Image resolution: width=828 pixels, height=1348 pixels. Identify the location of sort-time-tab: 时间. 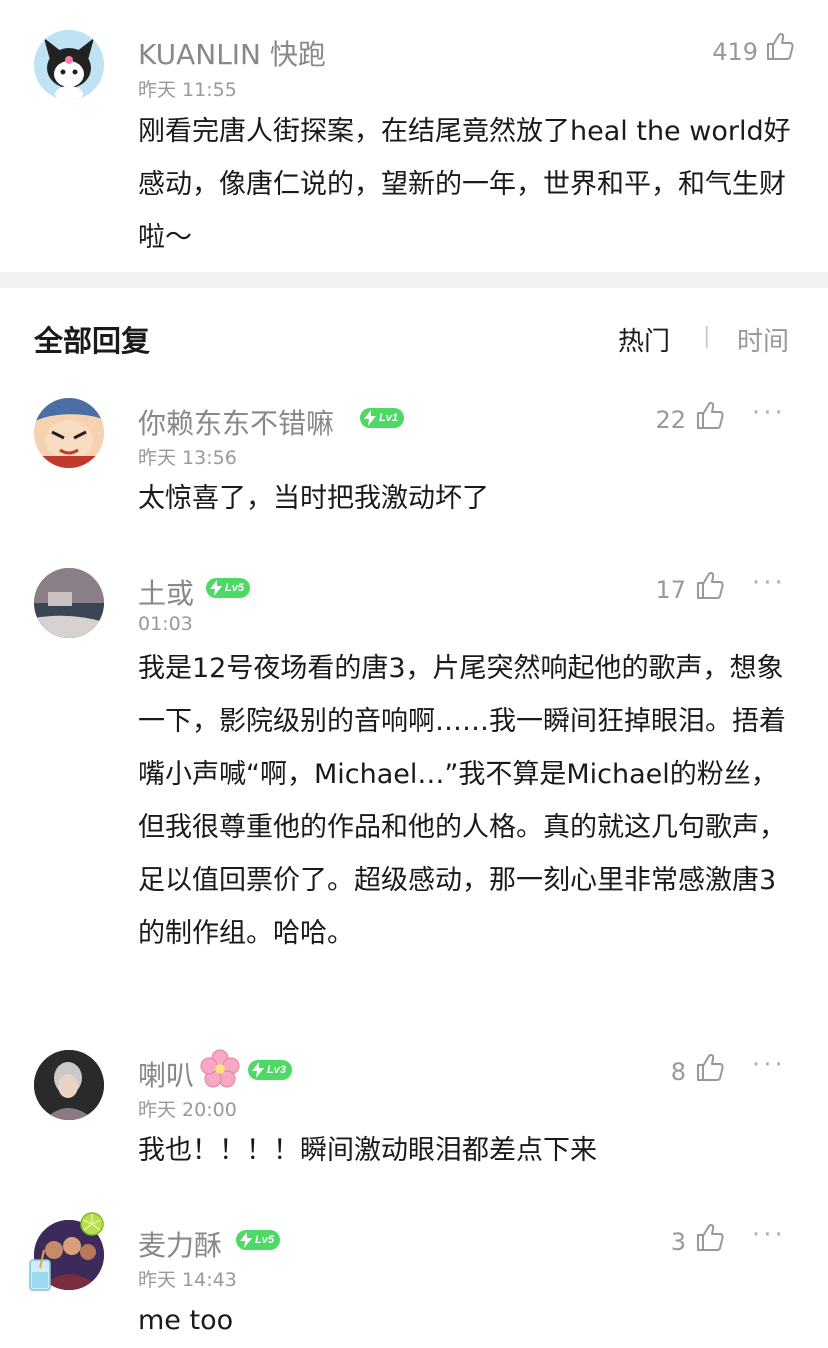
(763, 339).